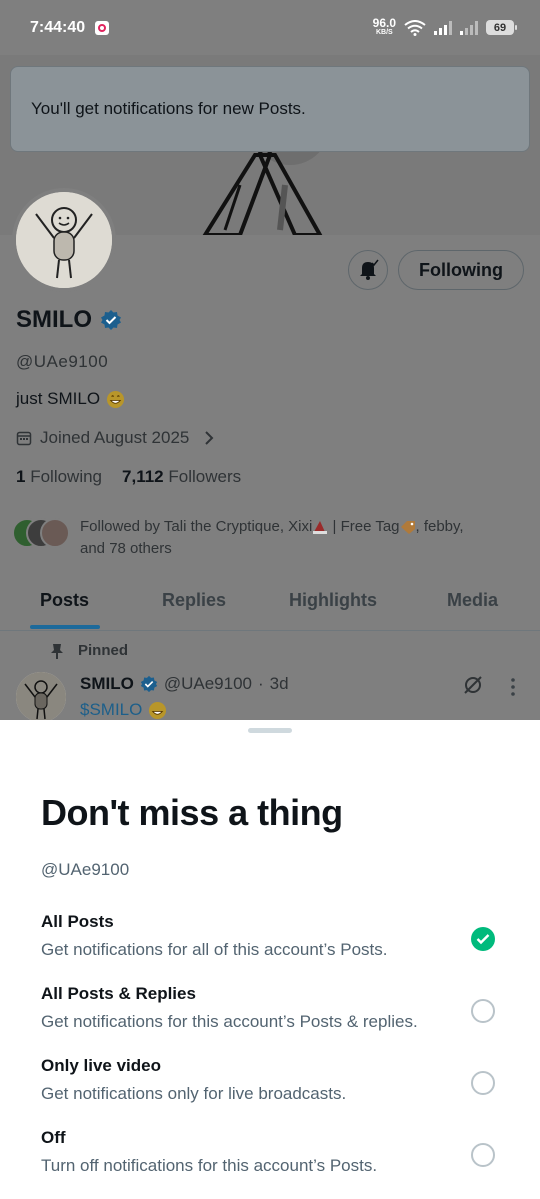 The image size is (540, 1199). What do you see at coordinates (64, 600) in the screenshot?
I see `tab-posts: Posts` at bounding box center [64, 600].